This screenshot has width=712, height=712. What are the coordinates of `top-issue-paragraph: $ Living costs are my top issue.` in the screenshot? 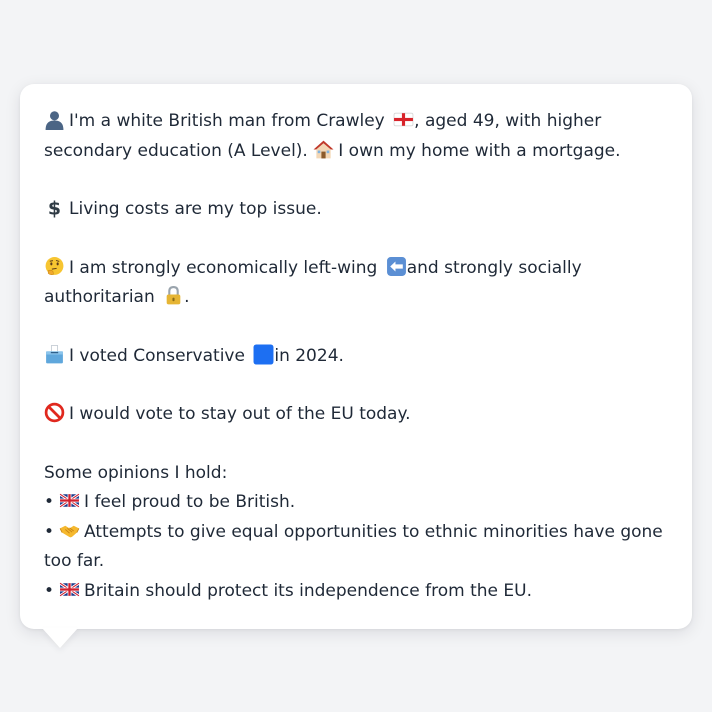 It's located at (357, 210).